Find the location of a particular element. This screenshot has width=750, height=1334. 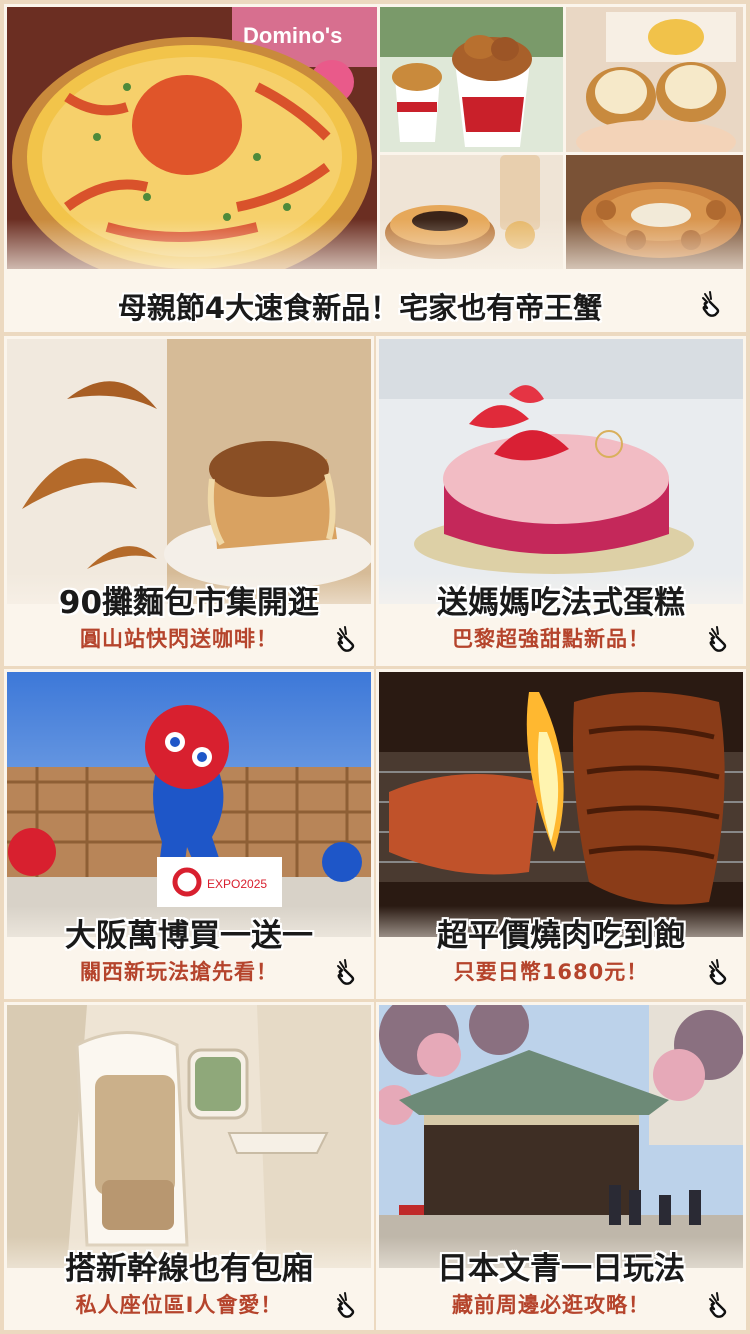

card-bread-market: 90攤麵包市集開逛 圓山站快閃送咖啡！ is located at coordinates (189, 501).